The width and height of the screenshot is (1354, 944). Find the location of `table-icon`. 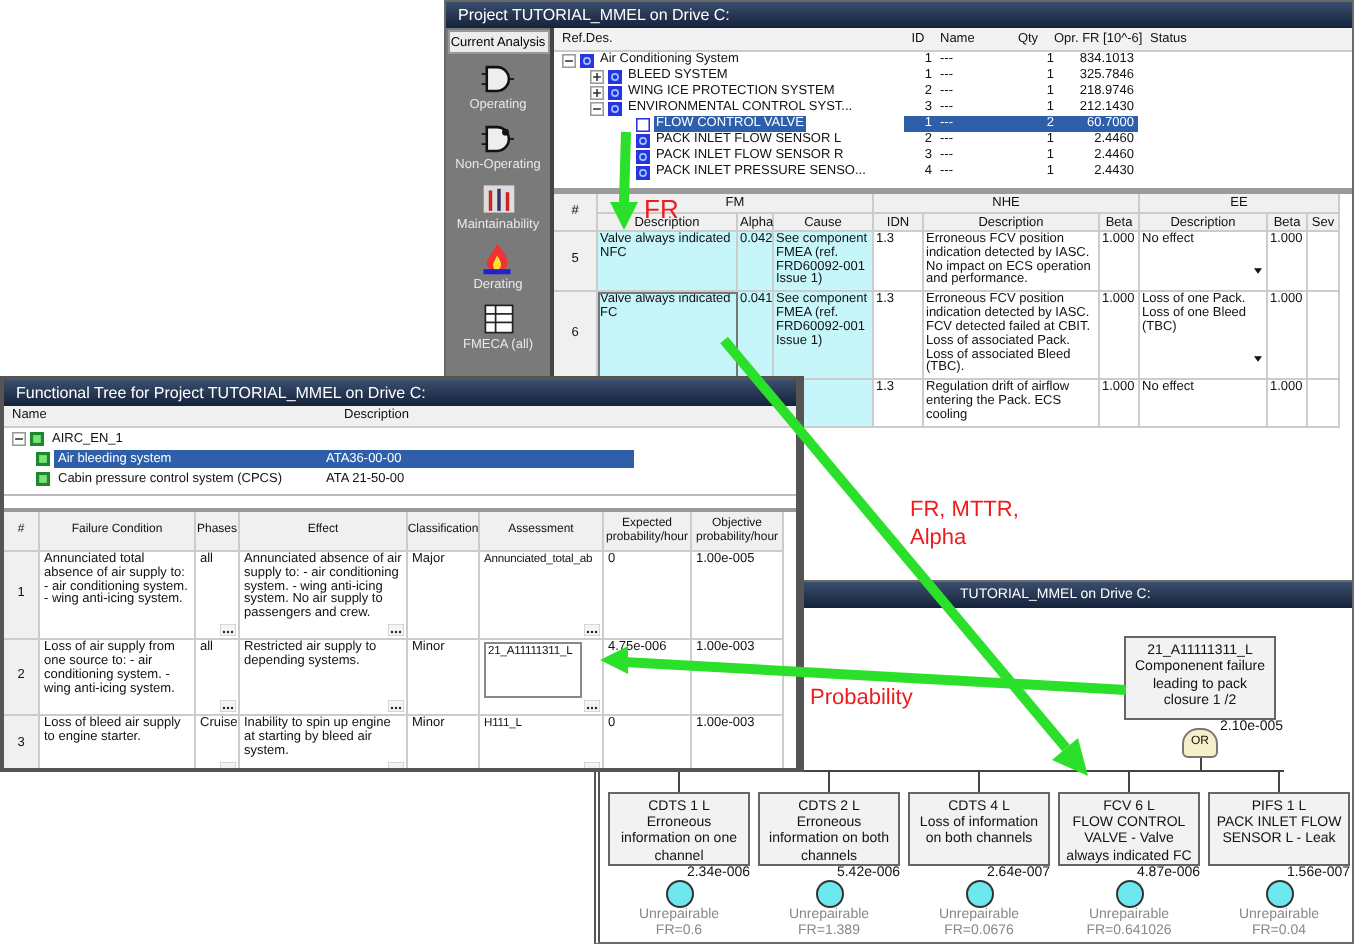

table-icon is located at coordinates (498, 319).